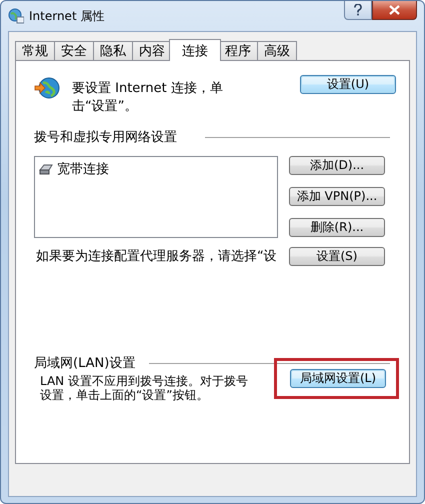 This screenshot has height=504, width=425. What do you see at coordinates (113, 50) in the screenshot?
I see `tab: 隐私` at bounding box center [113, 50].